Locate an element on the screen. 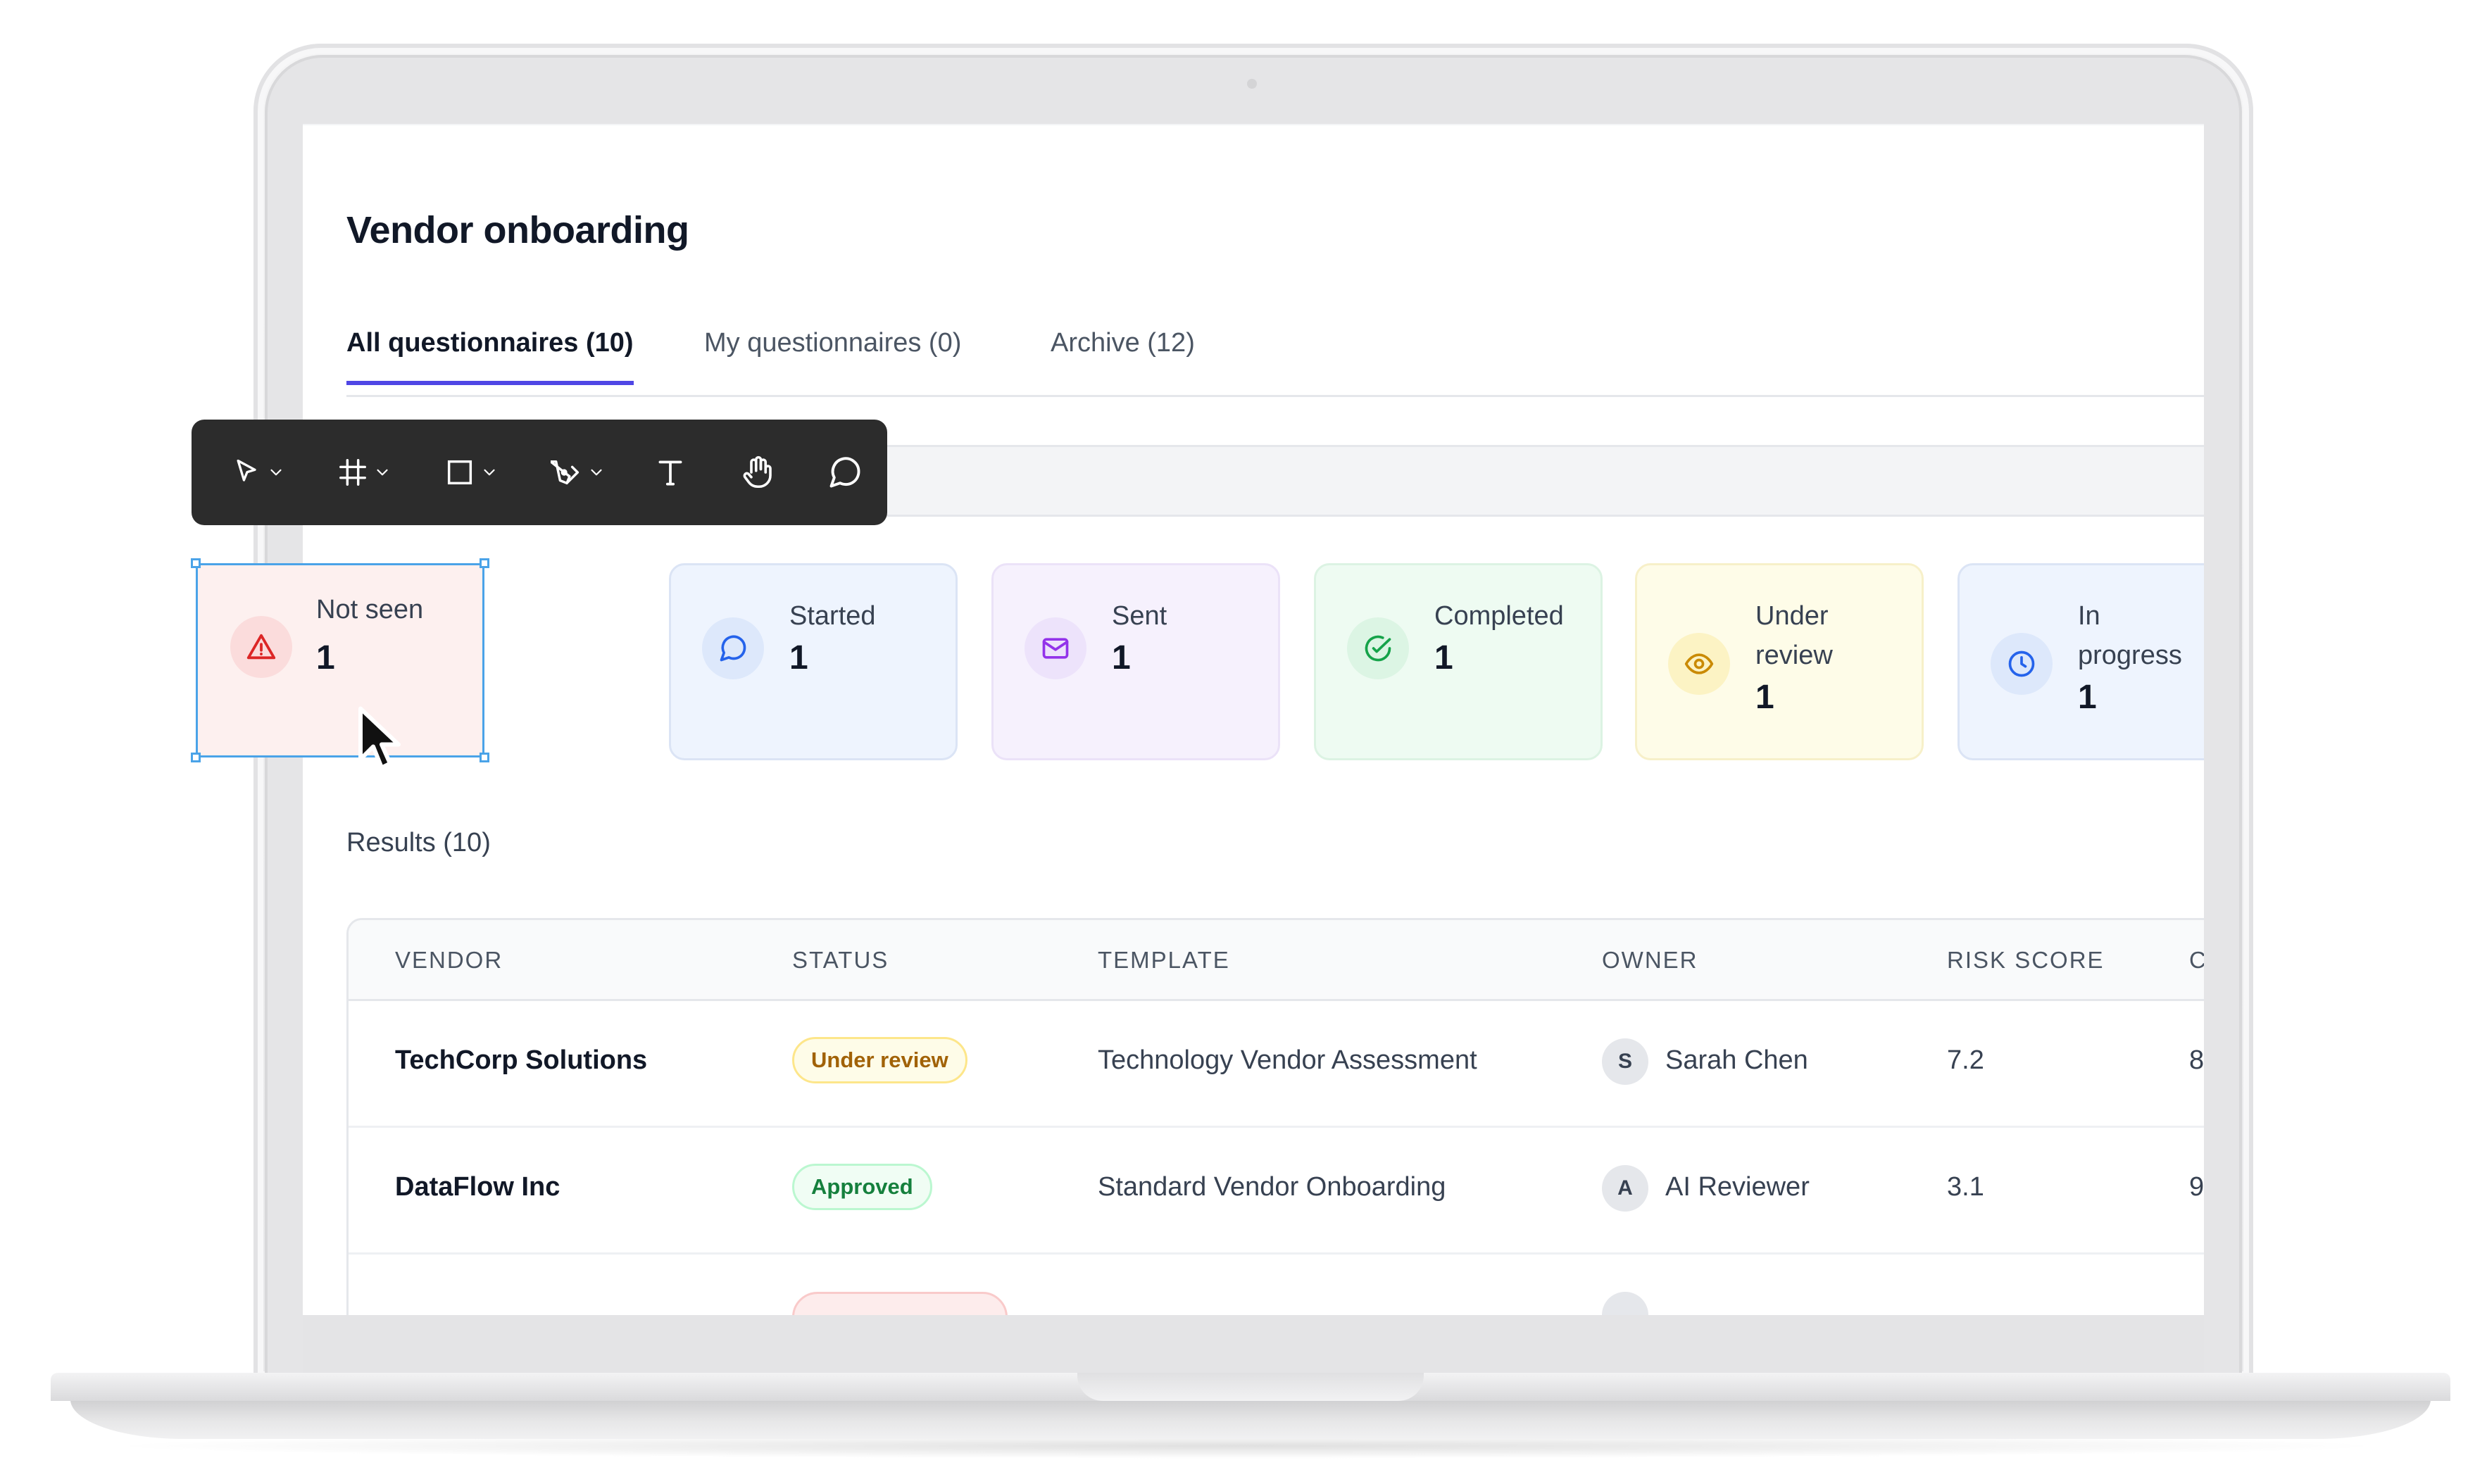  status-card-label-line1: Under is located at coordinates (1792, 616).